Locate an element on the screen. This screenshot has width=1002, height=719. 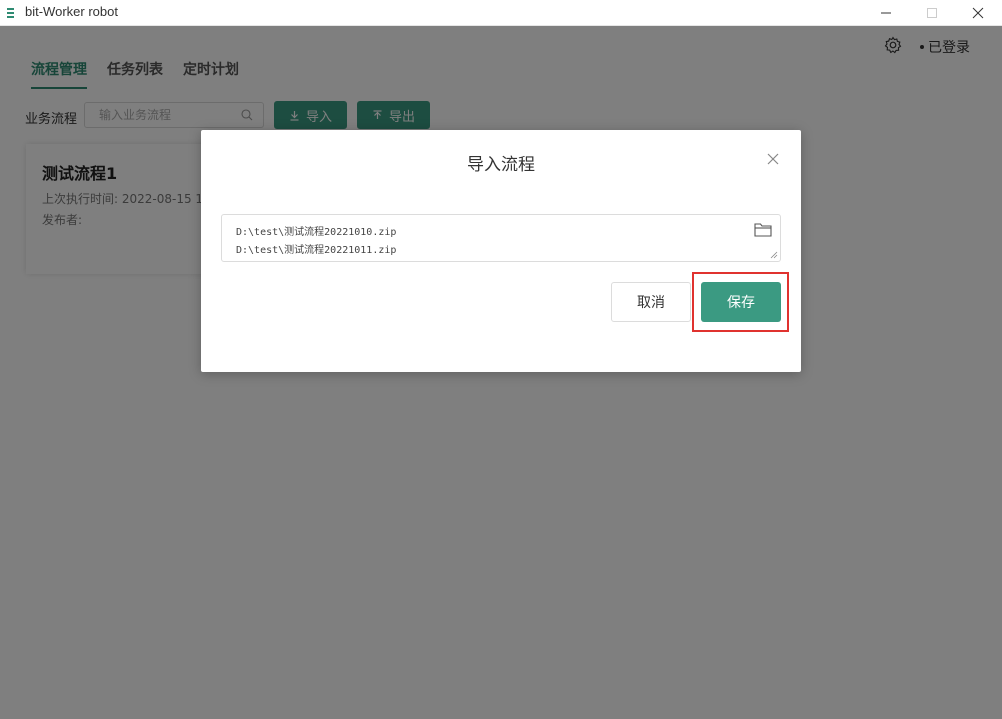
window-title: bit-Worker robot is located at coordinates (71, 11).